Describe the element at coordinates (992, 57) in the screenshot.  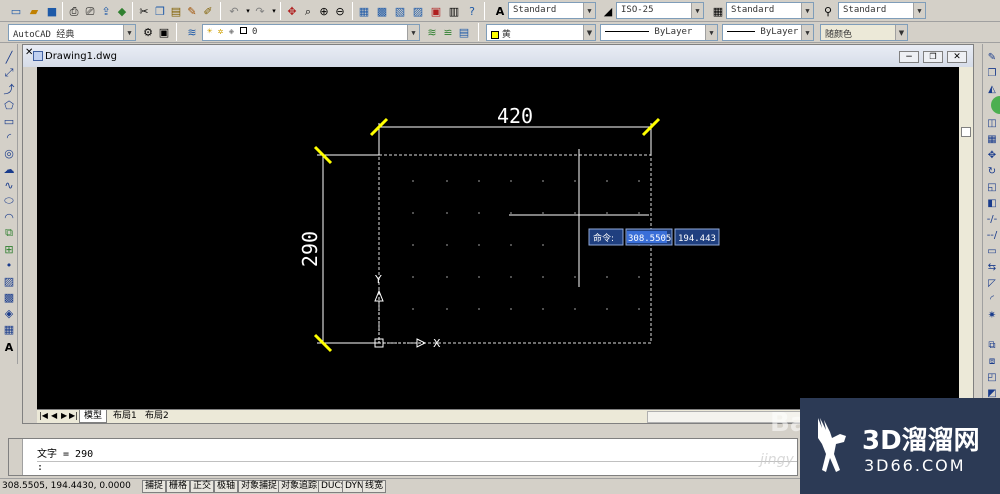
I see `erase-icon: ✎` at that location.